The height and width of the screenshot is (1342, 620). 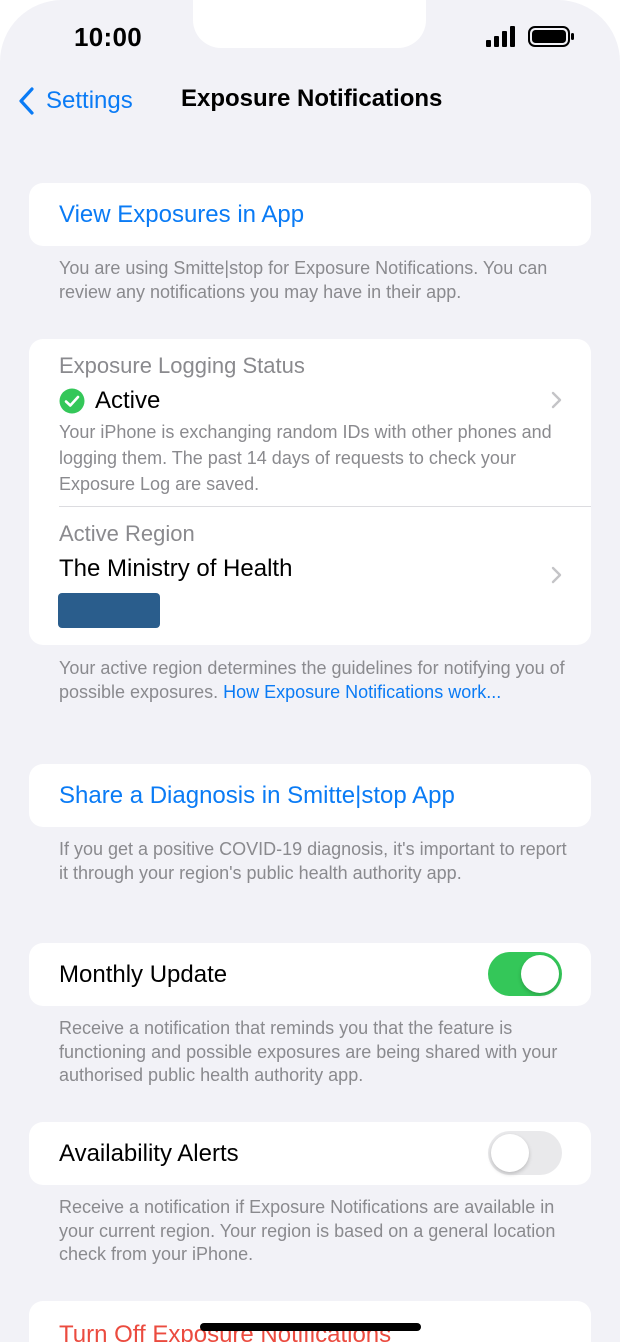 I want to click on logging-status: Active, so click(x=109, y=401).